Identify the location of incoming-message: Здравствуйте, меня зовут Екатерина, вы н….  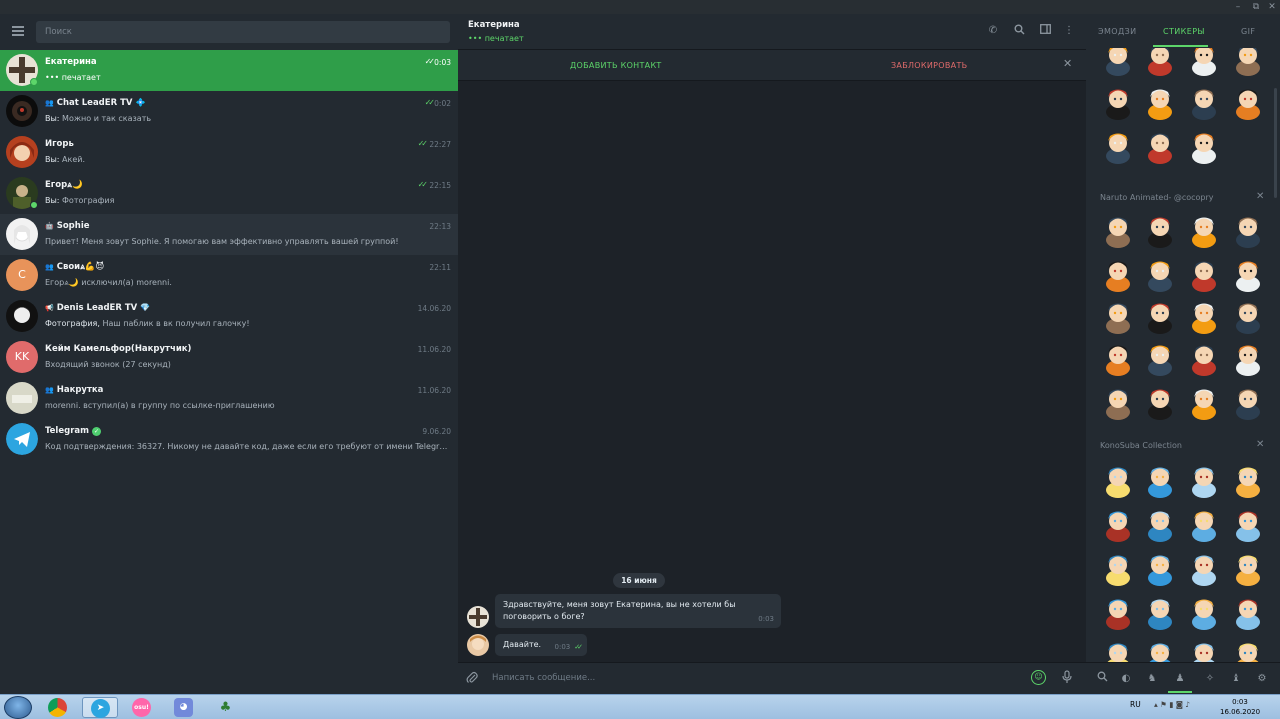
(638, 611).